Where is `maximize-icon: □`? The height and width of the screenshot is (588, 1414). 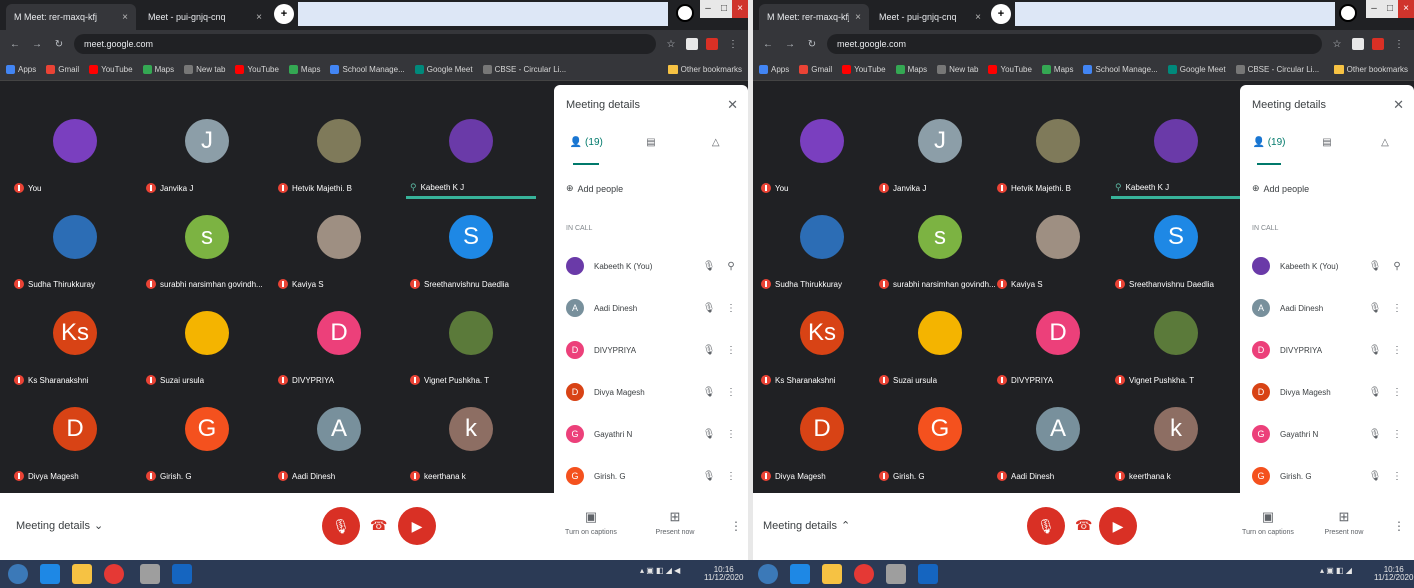
maximize-icon: □ is located at coordinates (724, 9).